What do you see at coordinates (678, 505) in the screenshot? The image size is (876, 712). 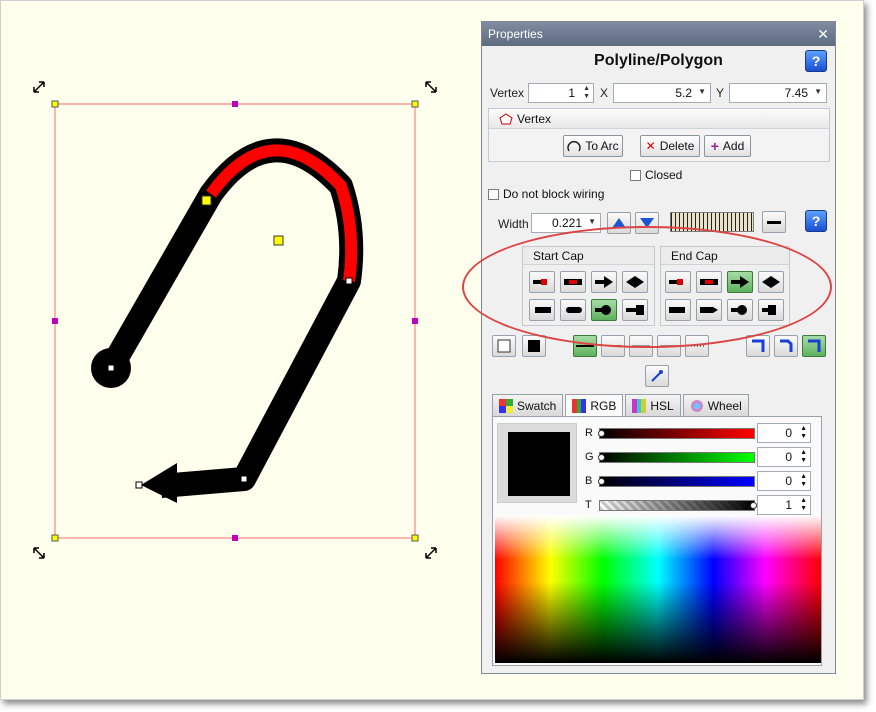 I see `slider-t-track` at bounding box center [678, 505].